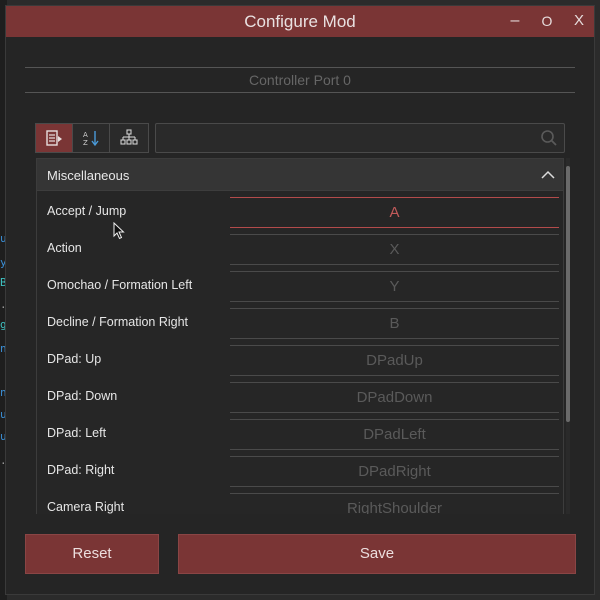 This screenshot has width=600, height=600. What do you see at coordinates (64, 248) in the screenshot?
I see `binding-label: Action` at bounding box center [64, 248].